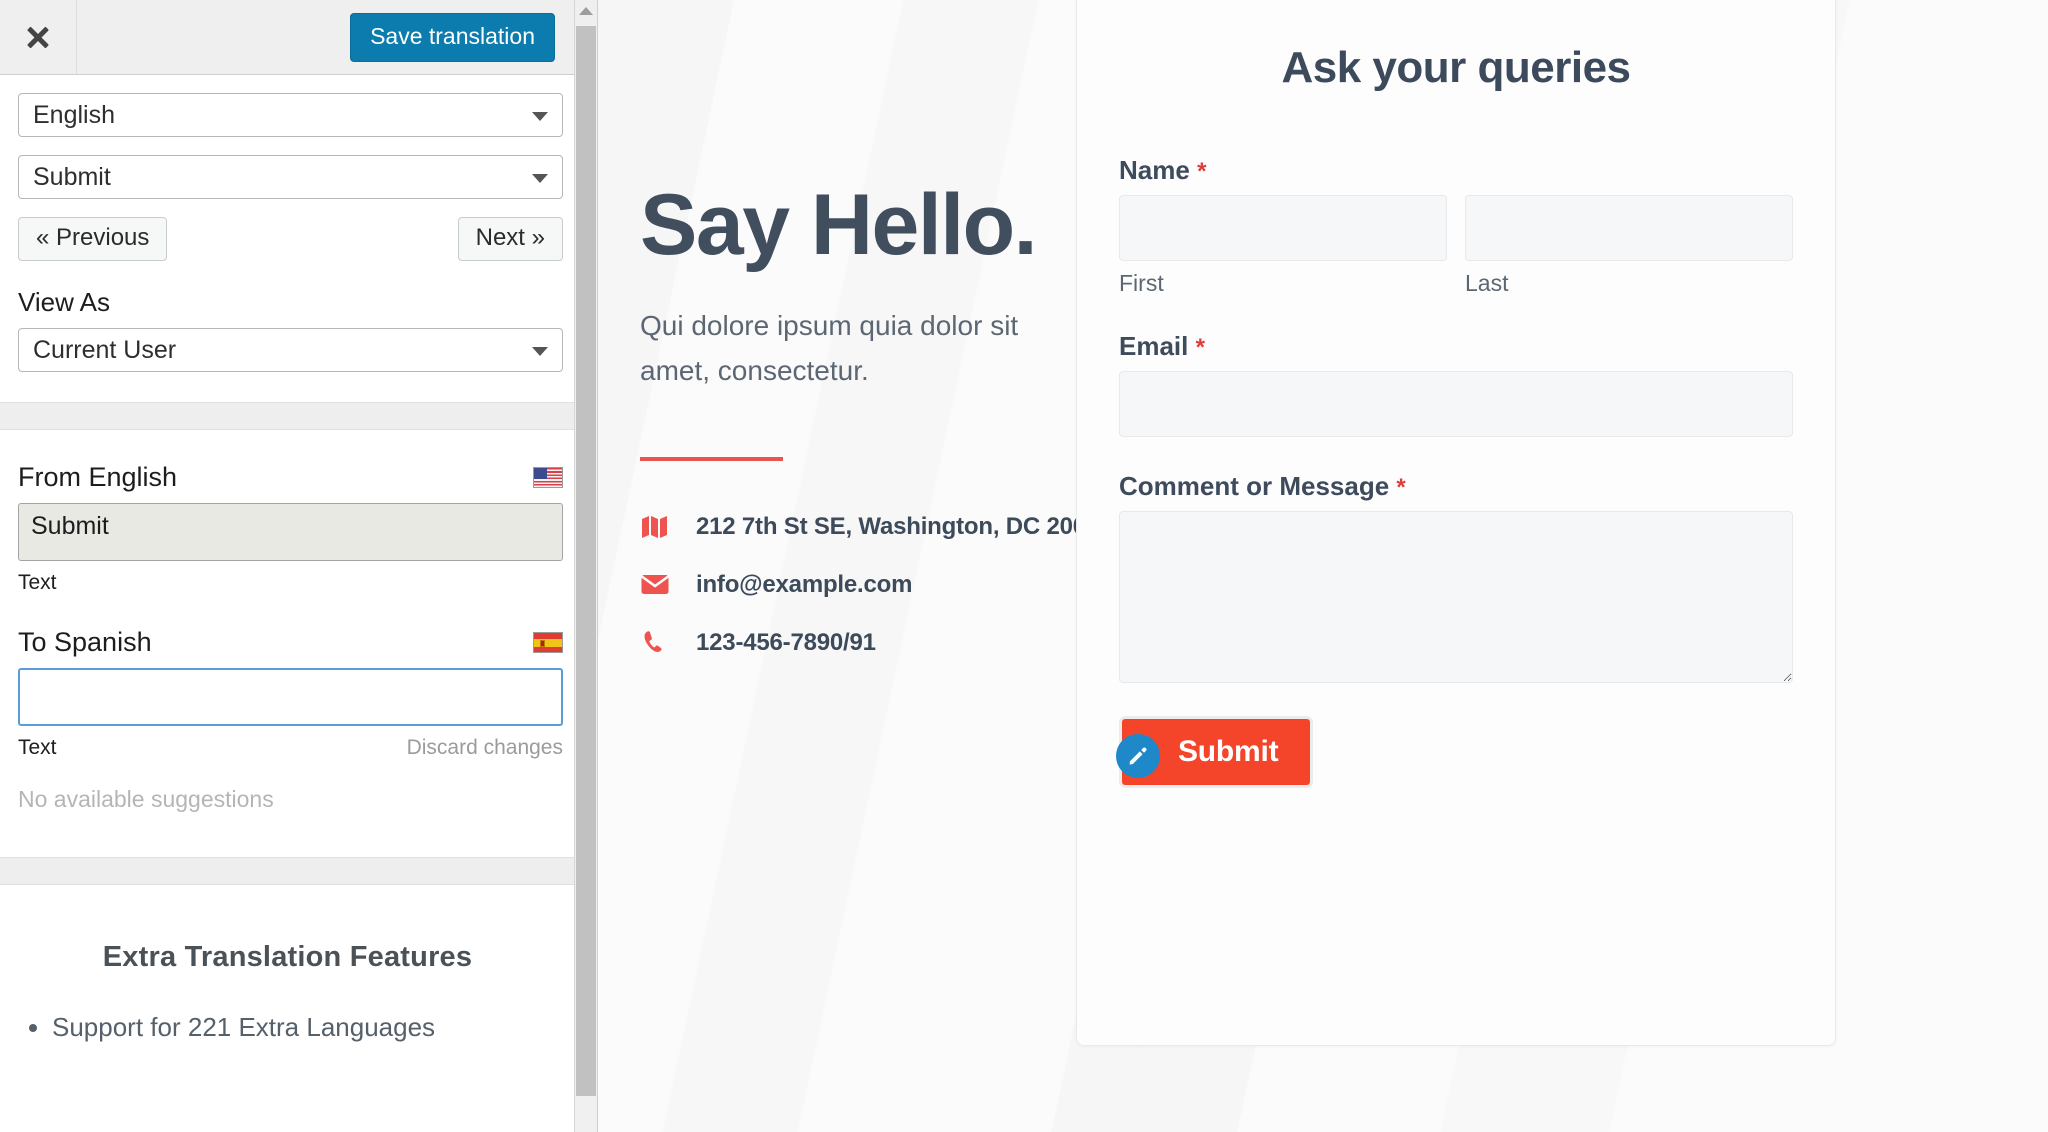 The image size is (2048, 1132). I want to click on first-name-input, so click(1283, 228).